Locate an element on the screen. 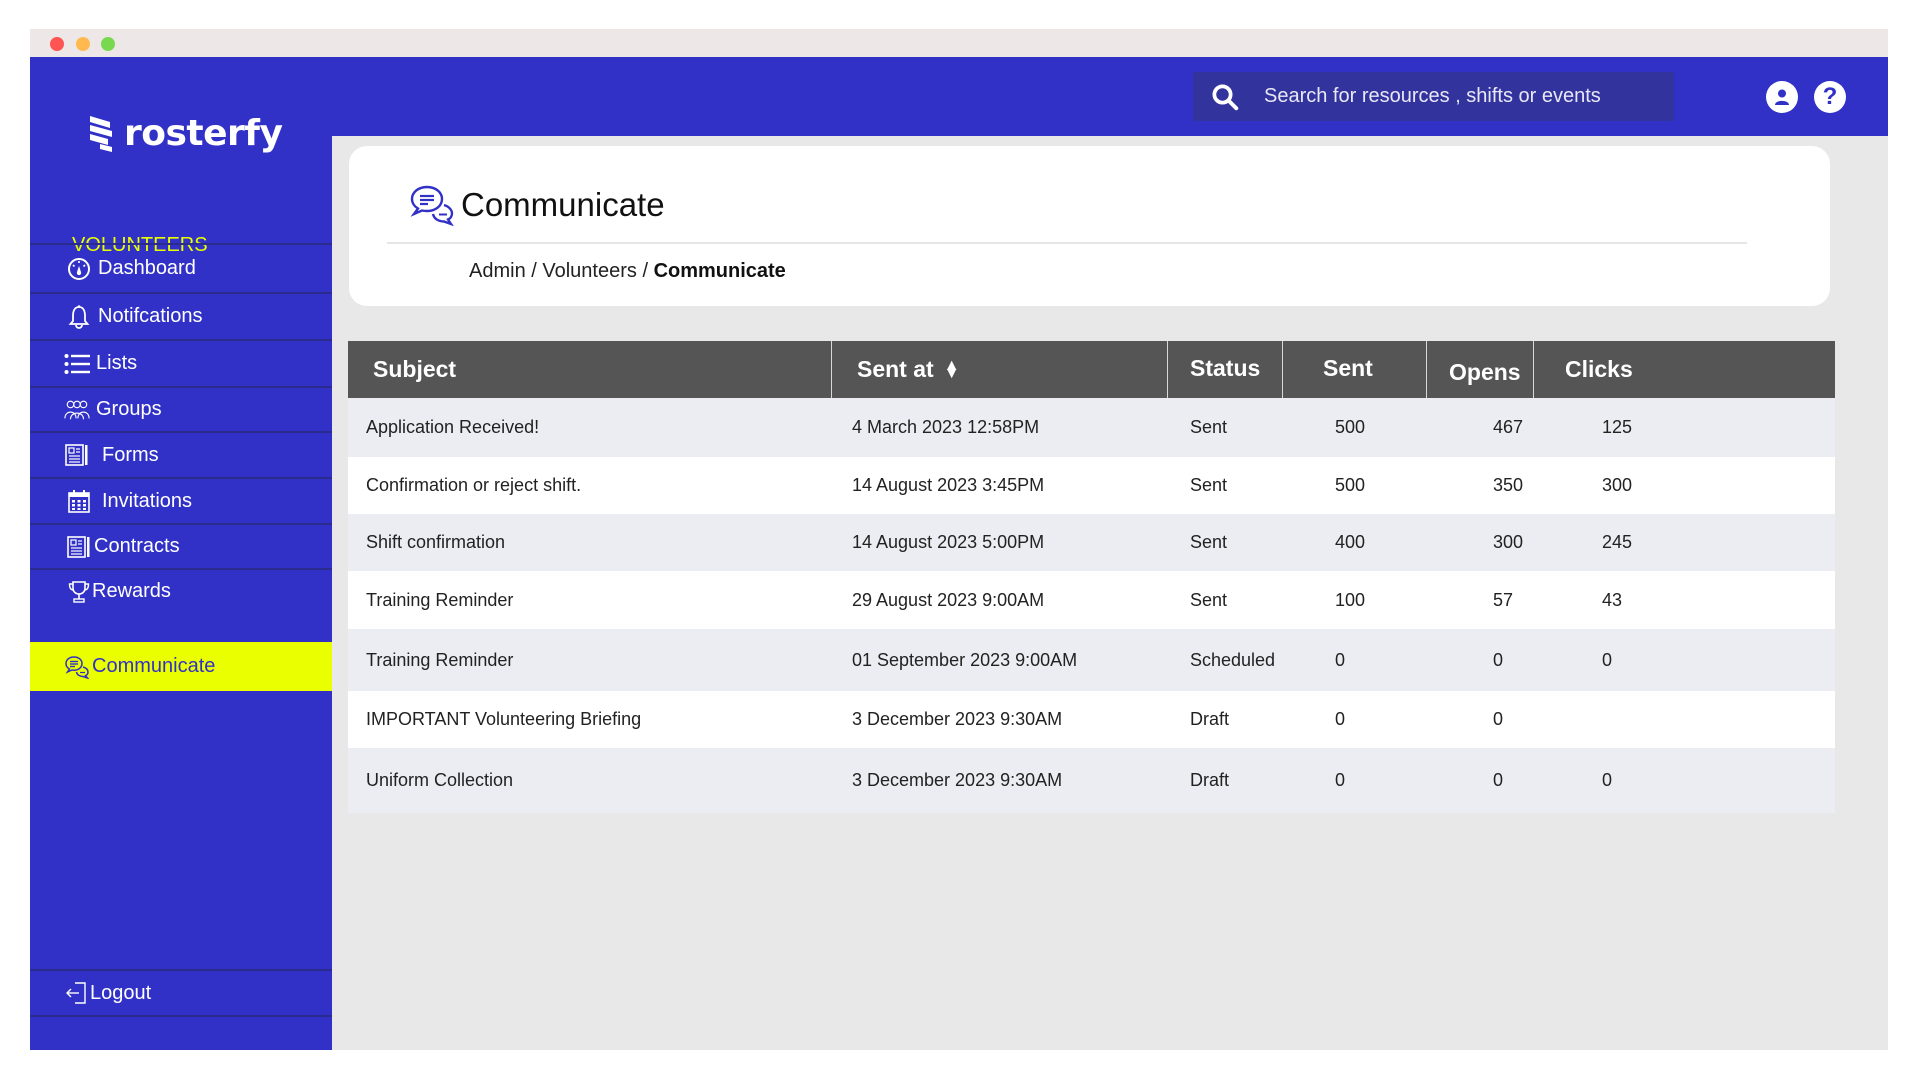 The height and width of the screenshot is (1080, 1920). cell-clicks: 125 is located at coordinates (1617, 427).